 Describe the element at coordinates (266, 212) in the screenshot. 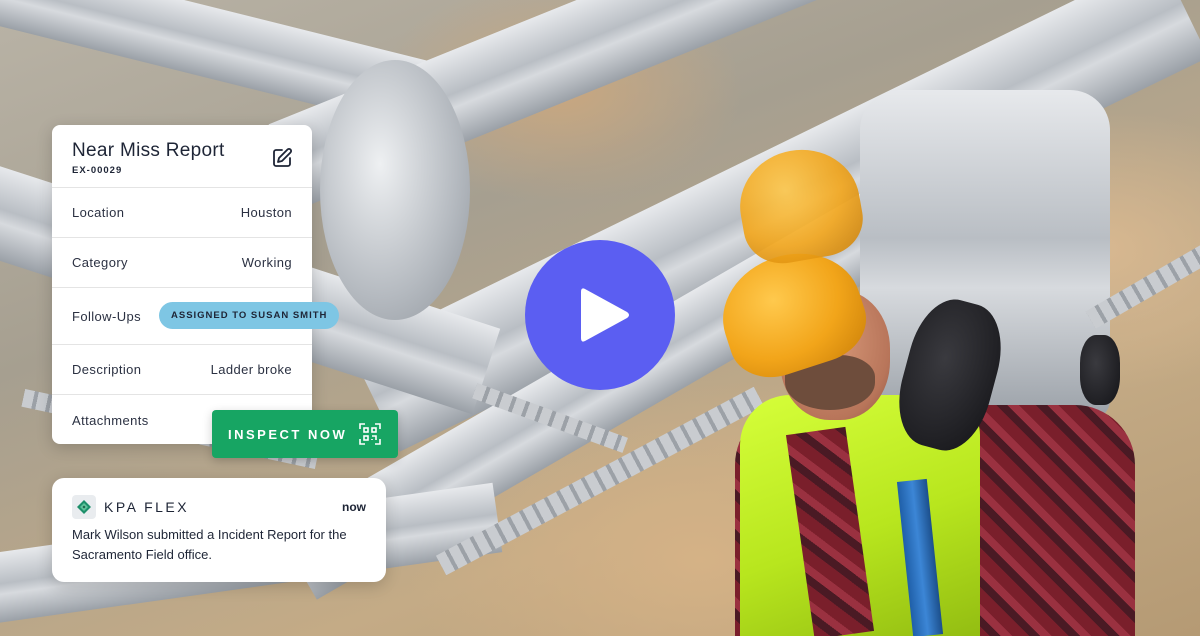

I see `field-value: Houston` at that location.